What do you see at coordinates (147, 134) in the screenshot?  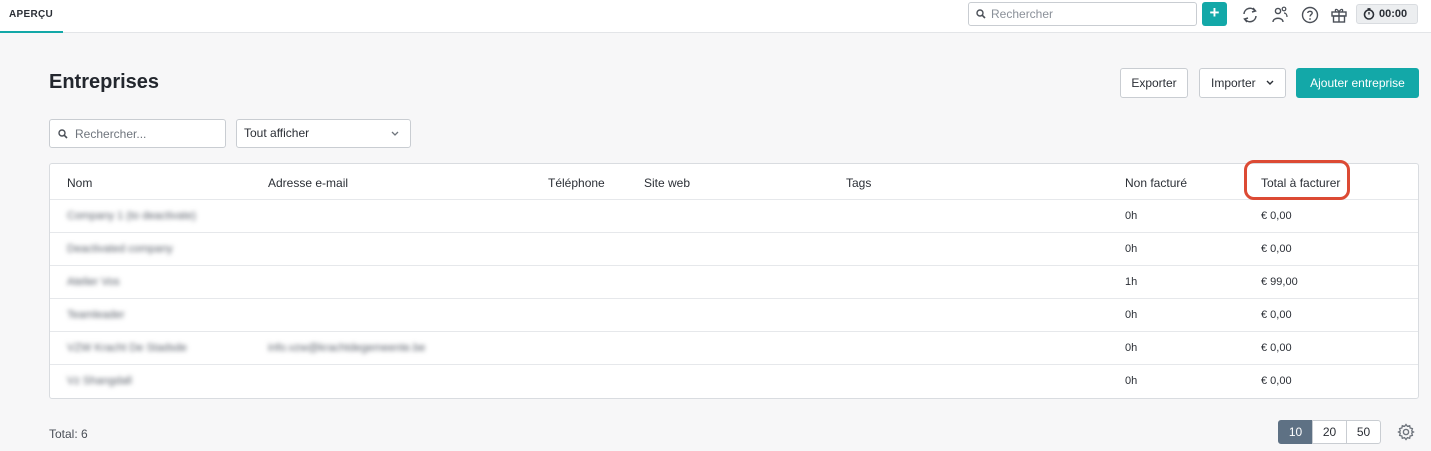 I see `company-search-input` at bounding box center [147, 134].